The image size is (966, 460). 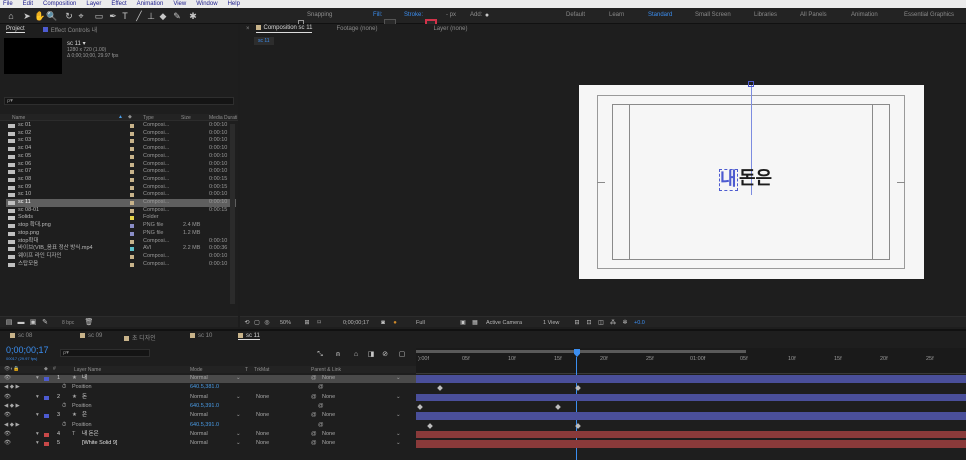 I want to click on trkmat-select: None, so click(x=262, y=416).